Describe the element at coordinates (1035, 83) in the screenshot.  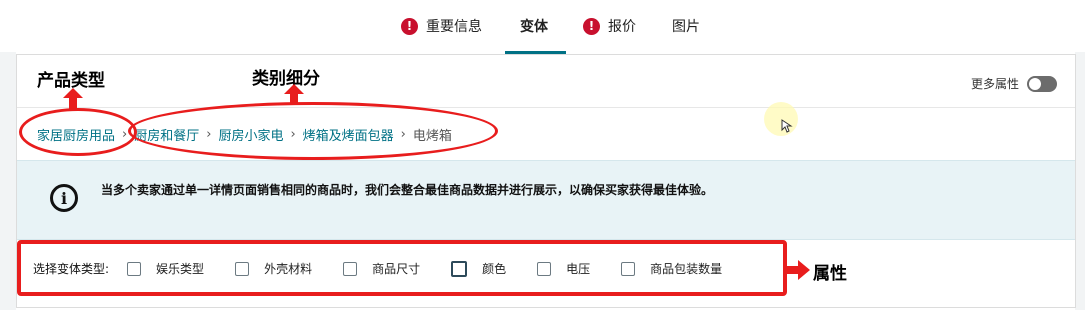
I see `toggle-knob` at that location.